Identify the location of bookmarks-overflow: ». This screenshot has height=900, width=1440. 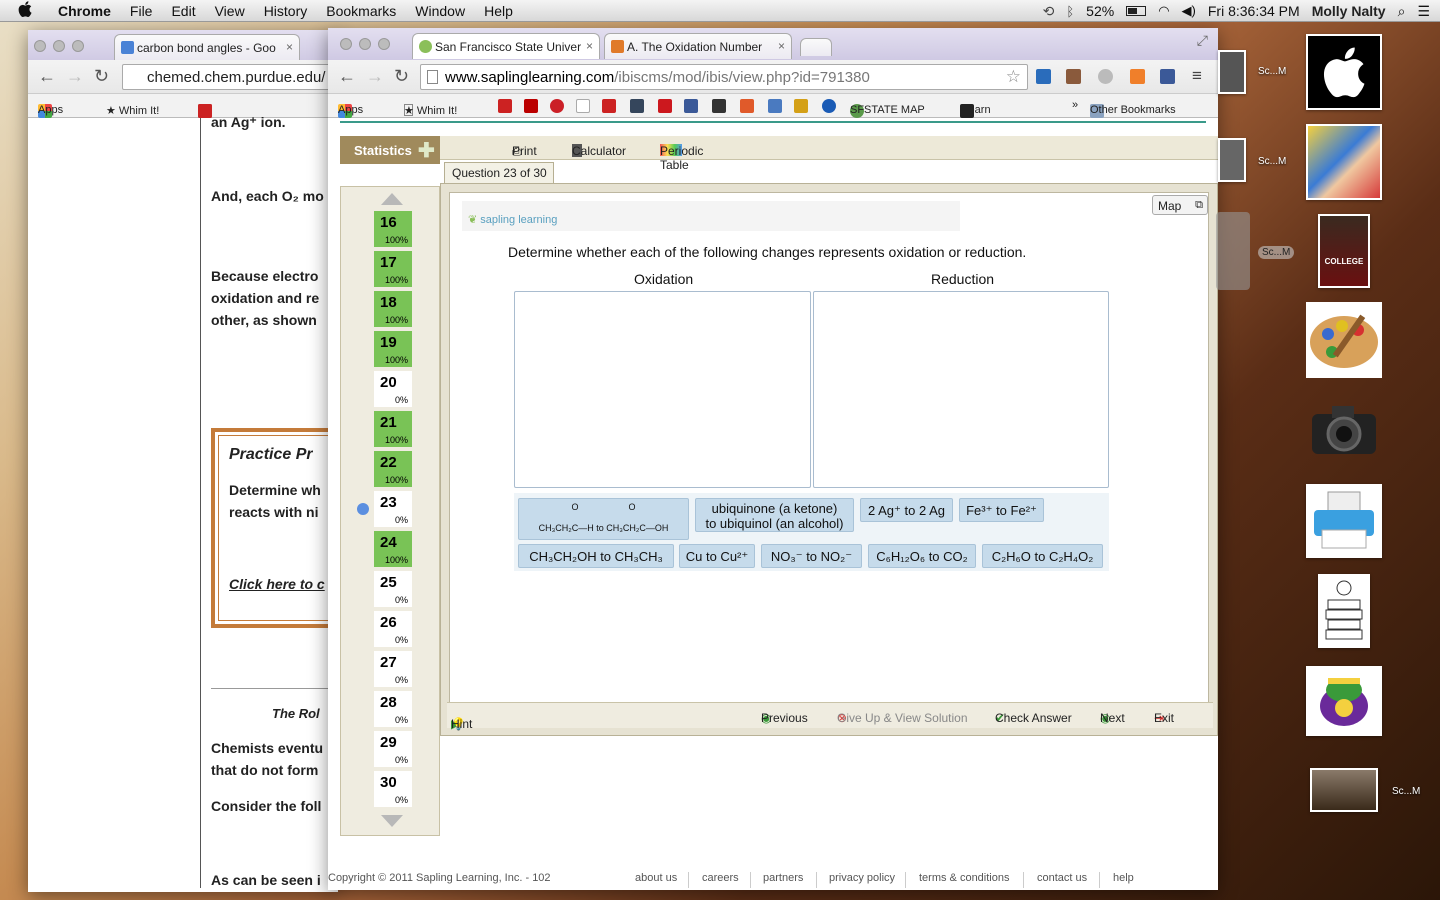
(1075, 105).